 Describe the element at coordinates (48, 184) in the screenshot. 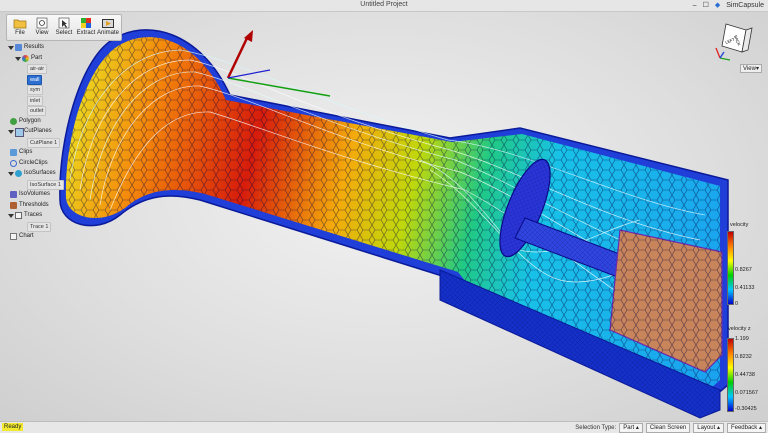

I see `tree-item-isosurface-1: IsoSurface 1` at that location.